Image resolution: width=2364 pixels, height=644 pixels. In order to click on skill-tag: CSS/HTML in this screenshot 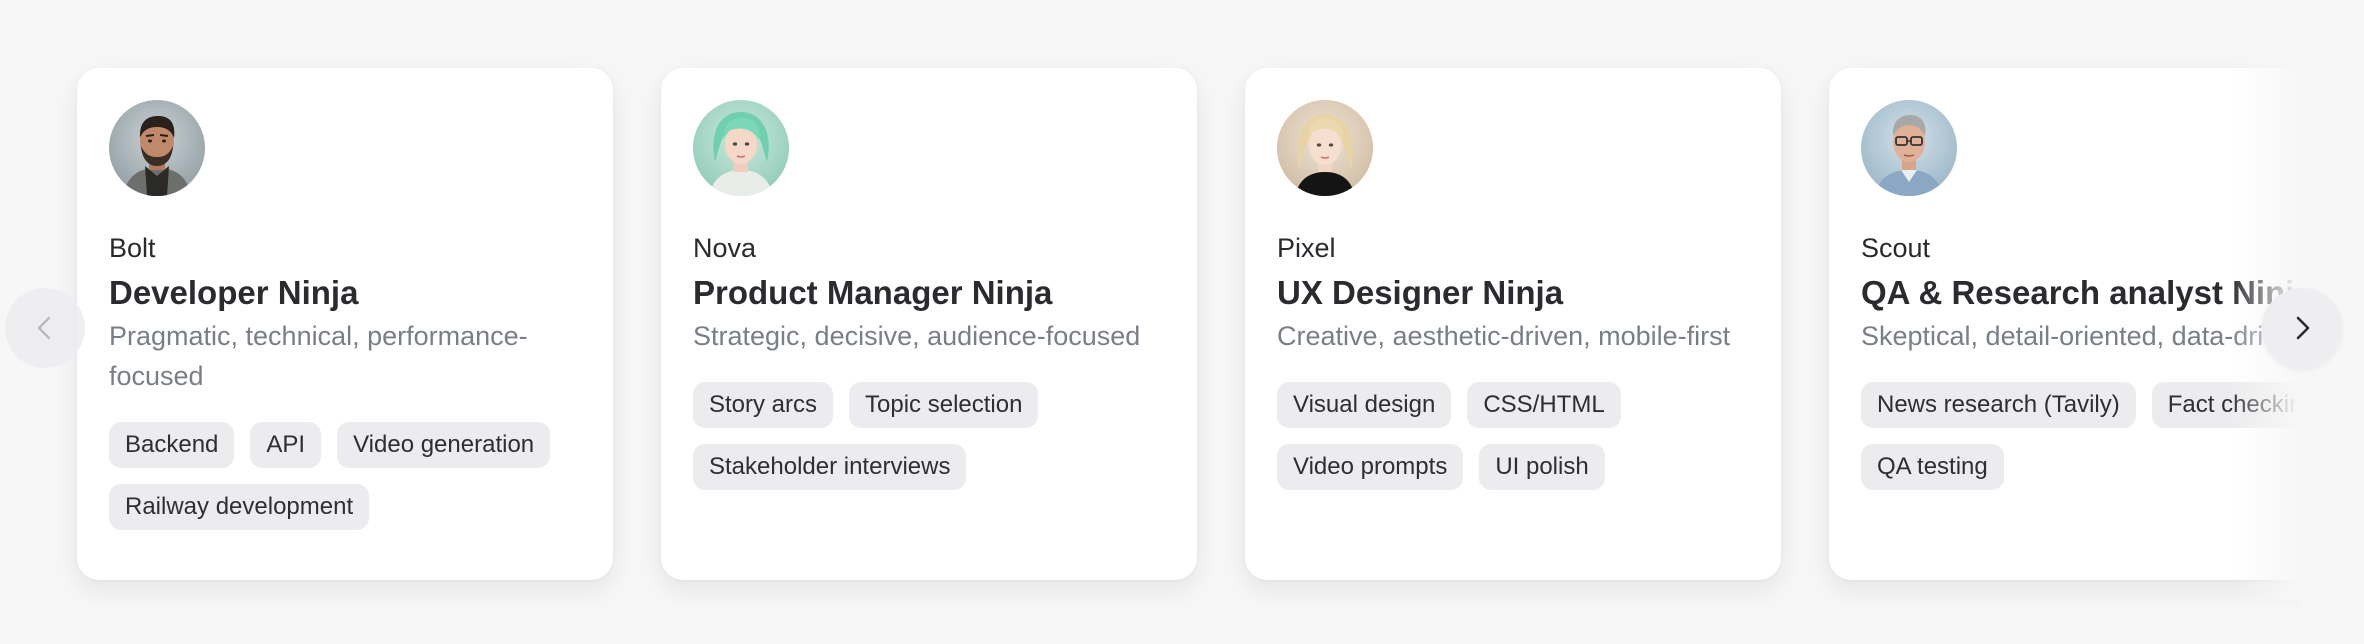, I will do `click(1544, 405)`.